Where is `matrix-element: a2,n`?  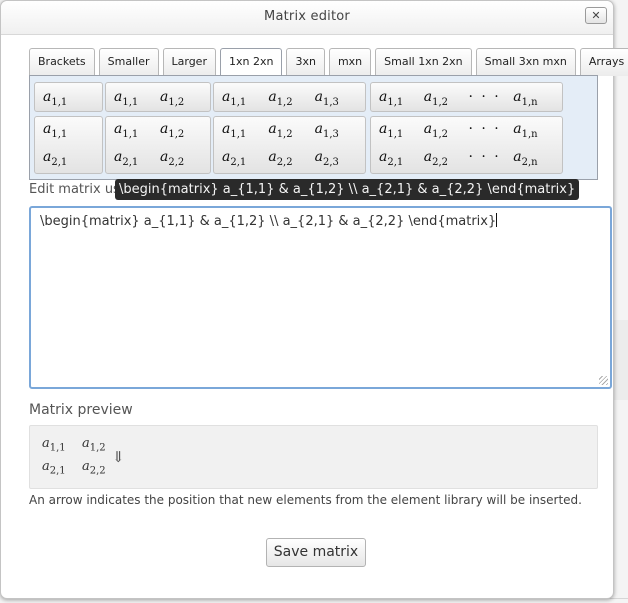 matrix-element: a2,n is located at coordinates (525, 158).